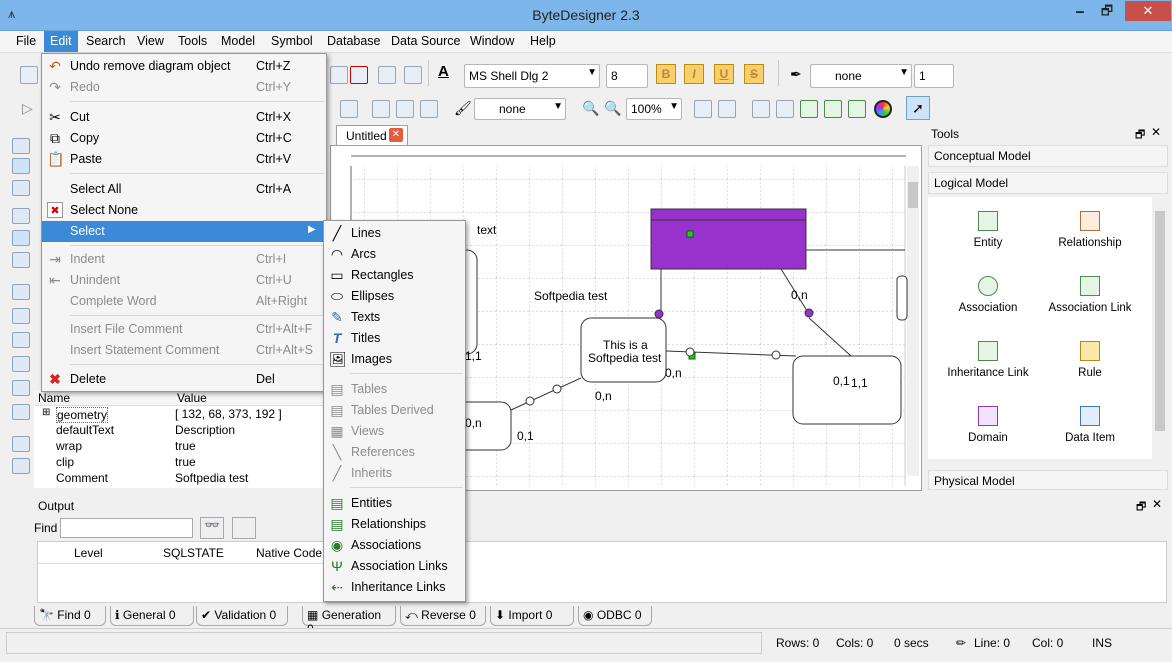 The image size is (1172, 662). I want to click on align-middle-icon, so click(21, 388).